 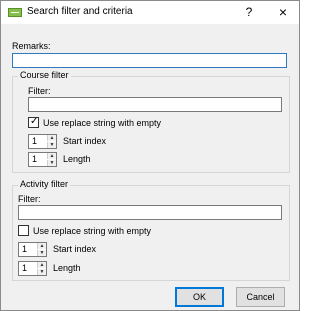 I want to click on activity-filter-input, so click(x=150, y=212).